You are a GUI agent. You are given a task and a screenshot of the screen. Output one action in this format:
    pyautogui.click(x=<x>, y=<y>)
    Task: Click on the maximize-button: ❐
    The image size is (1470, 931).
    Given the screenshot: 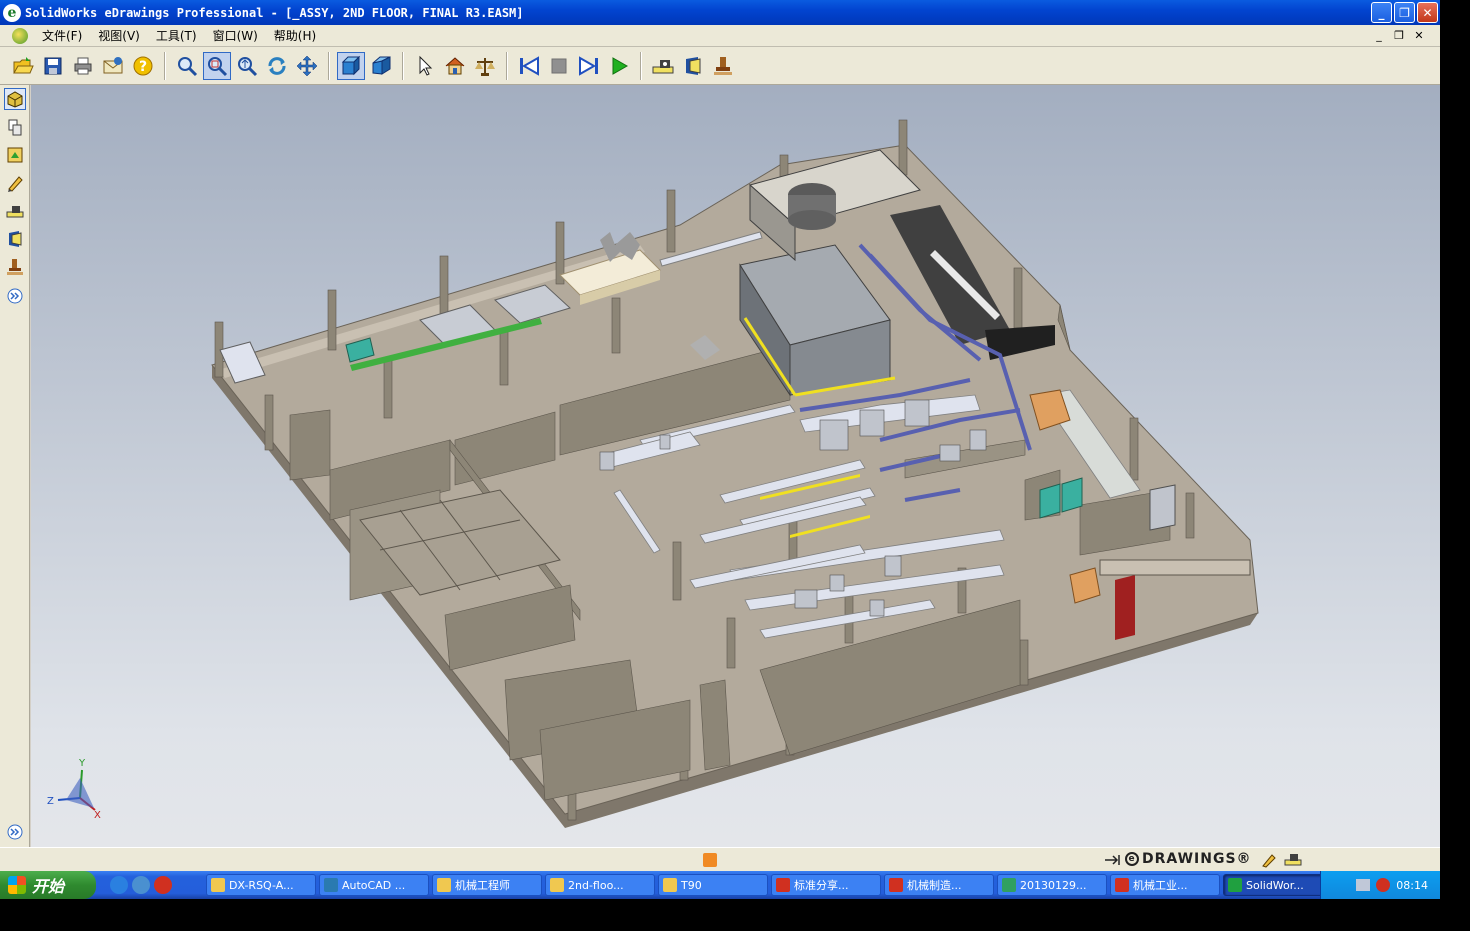 What is the action you would take?
    pyautogui.click(x=1404, y=12)
    